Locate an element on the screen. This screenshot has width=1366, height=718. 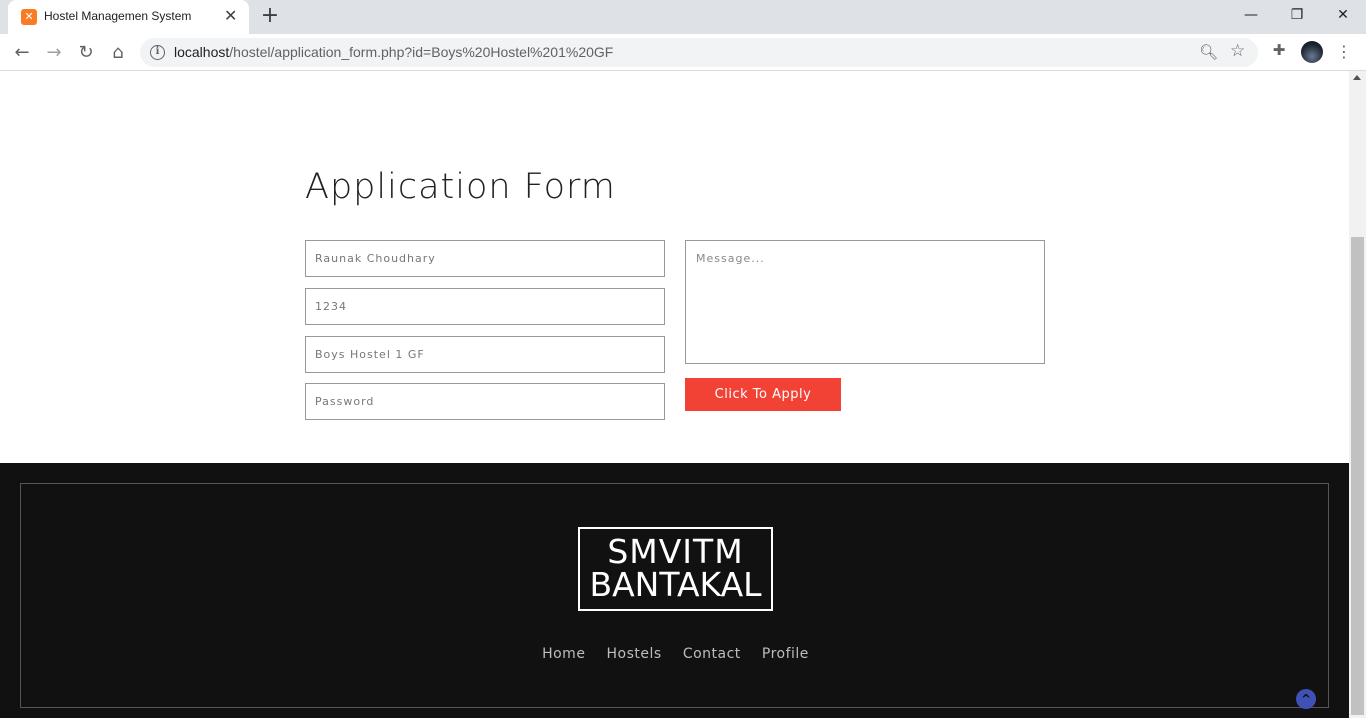
password-field: Password is located at coordinates (485, 401).